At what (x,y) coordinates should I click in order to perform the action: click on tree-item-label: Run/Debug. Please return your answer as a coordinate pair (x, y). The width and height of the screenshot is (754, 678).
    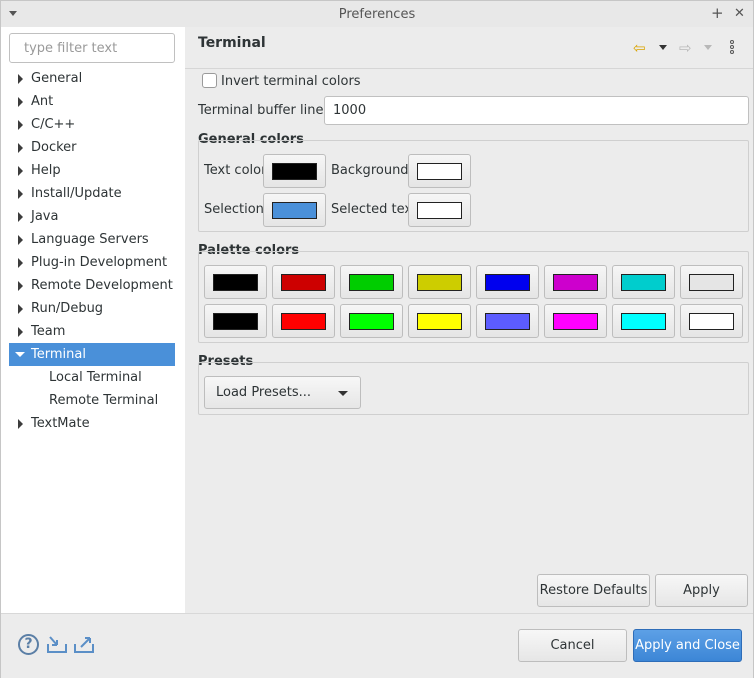
    Looking at the image, I should click on (67, 308).